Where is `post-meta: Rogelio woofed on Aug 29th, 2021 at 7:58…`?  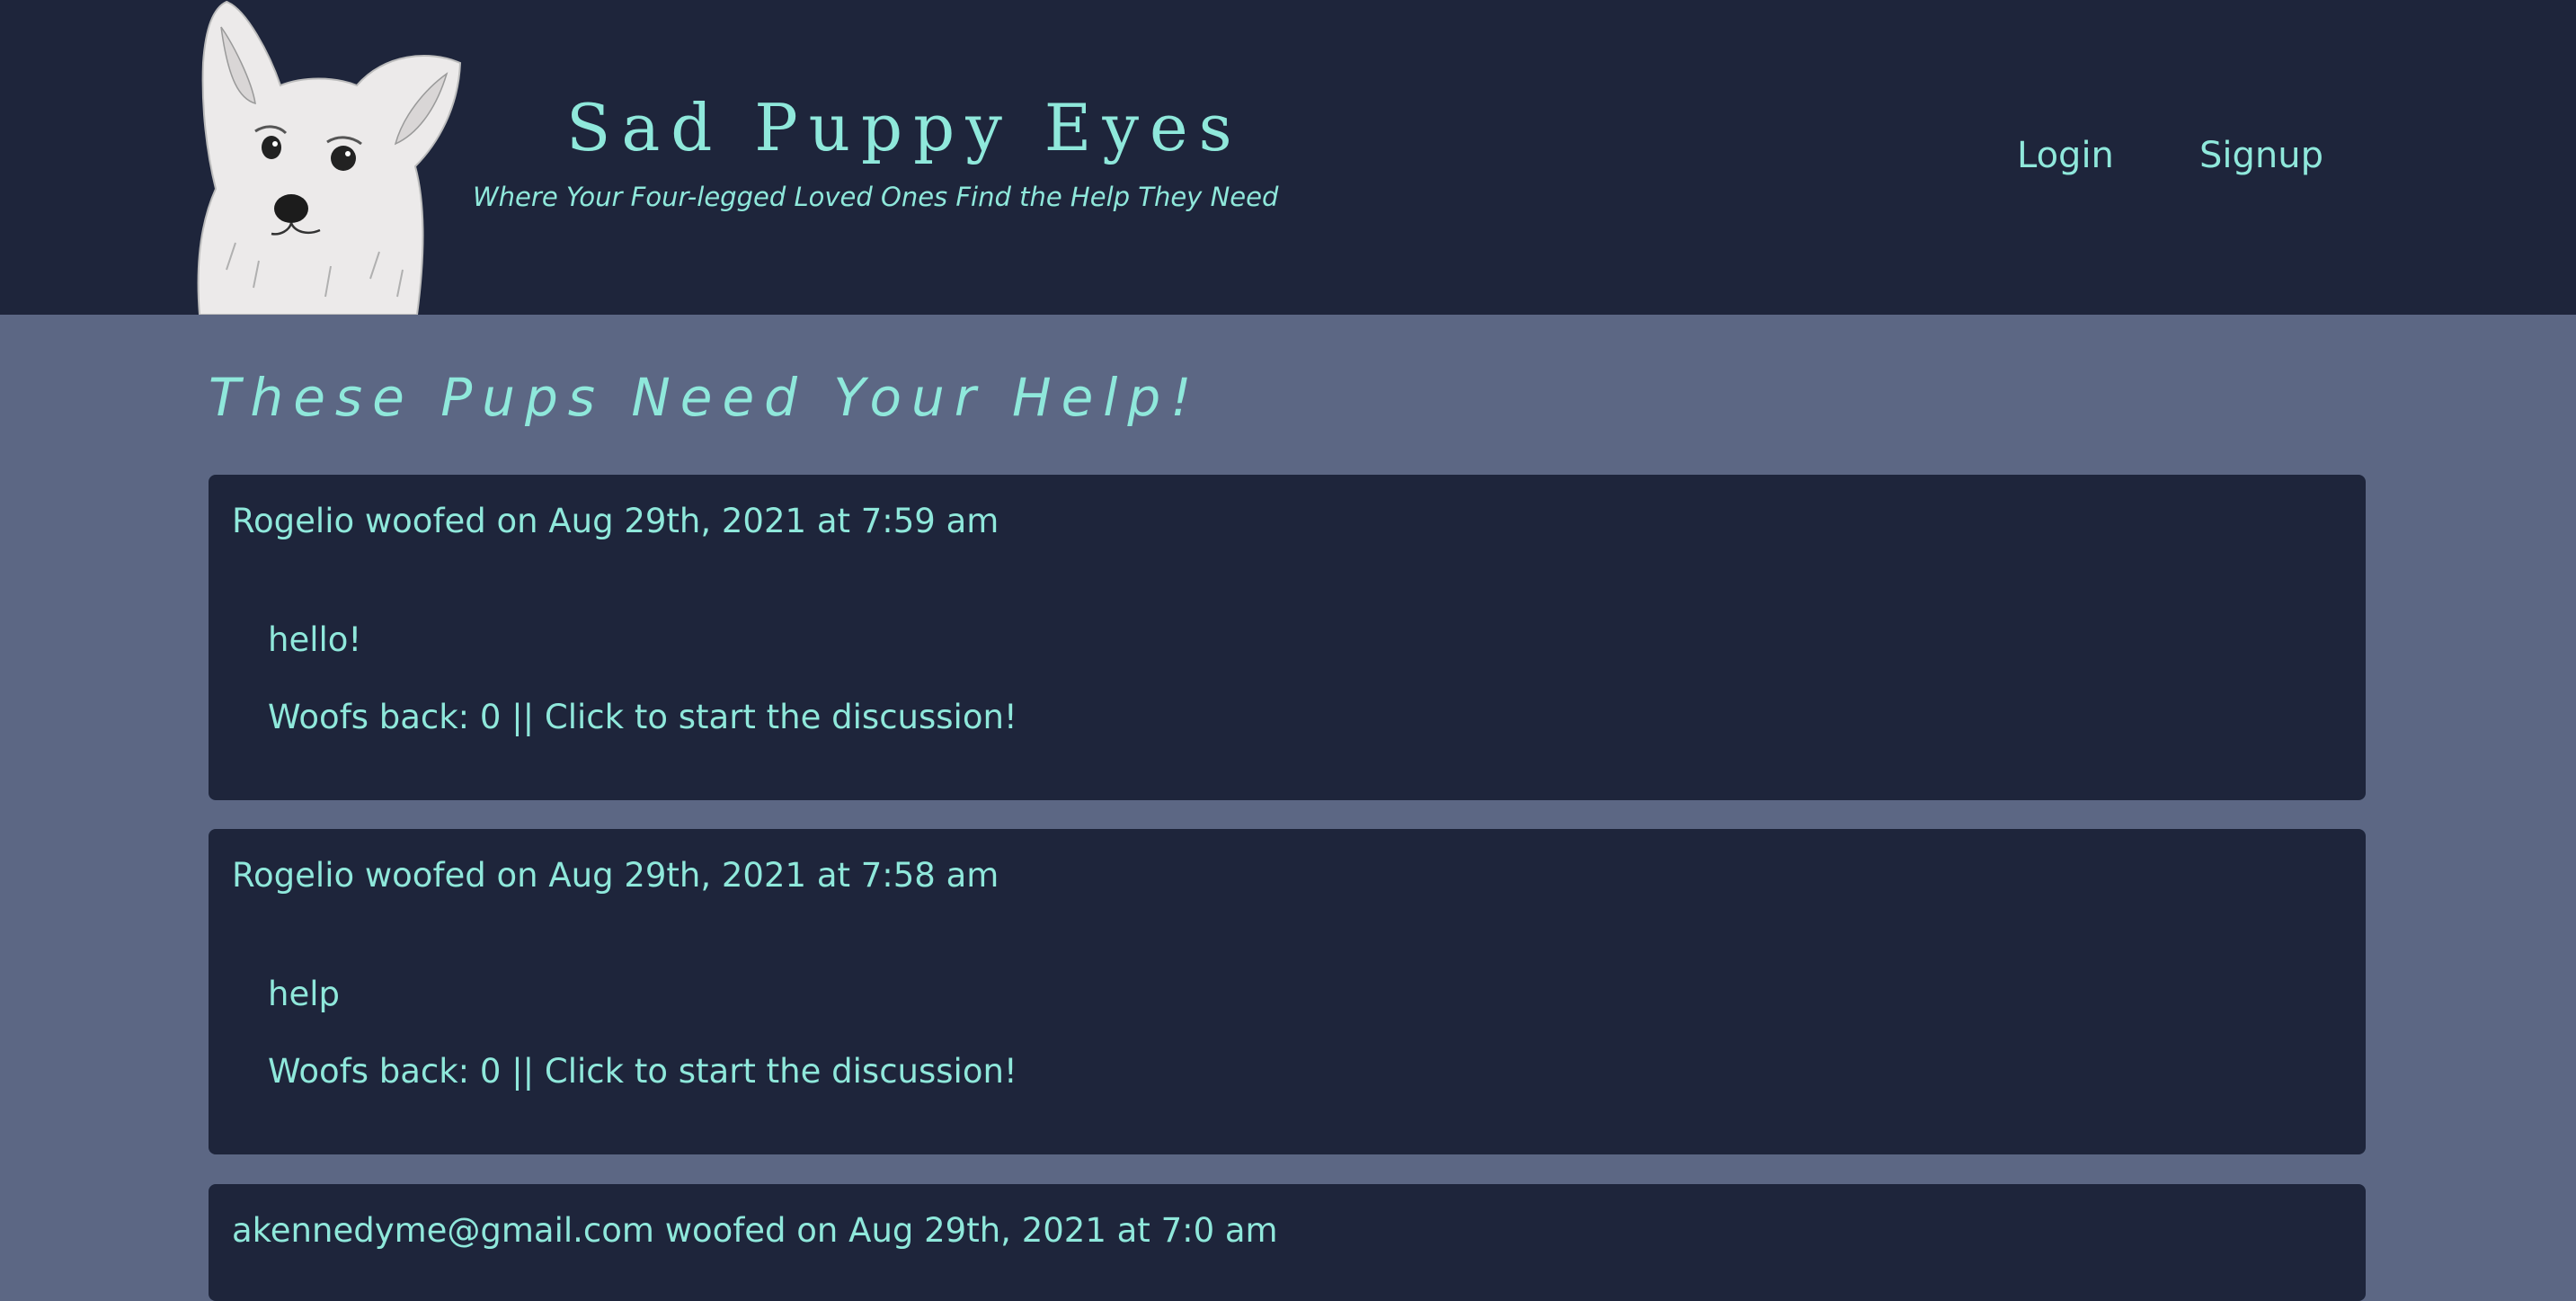
post-meta: Rogelio woofed on Aug 29th, 2021 at 7:58… is located at coordinates (615, 876).